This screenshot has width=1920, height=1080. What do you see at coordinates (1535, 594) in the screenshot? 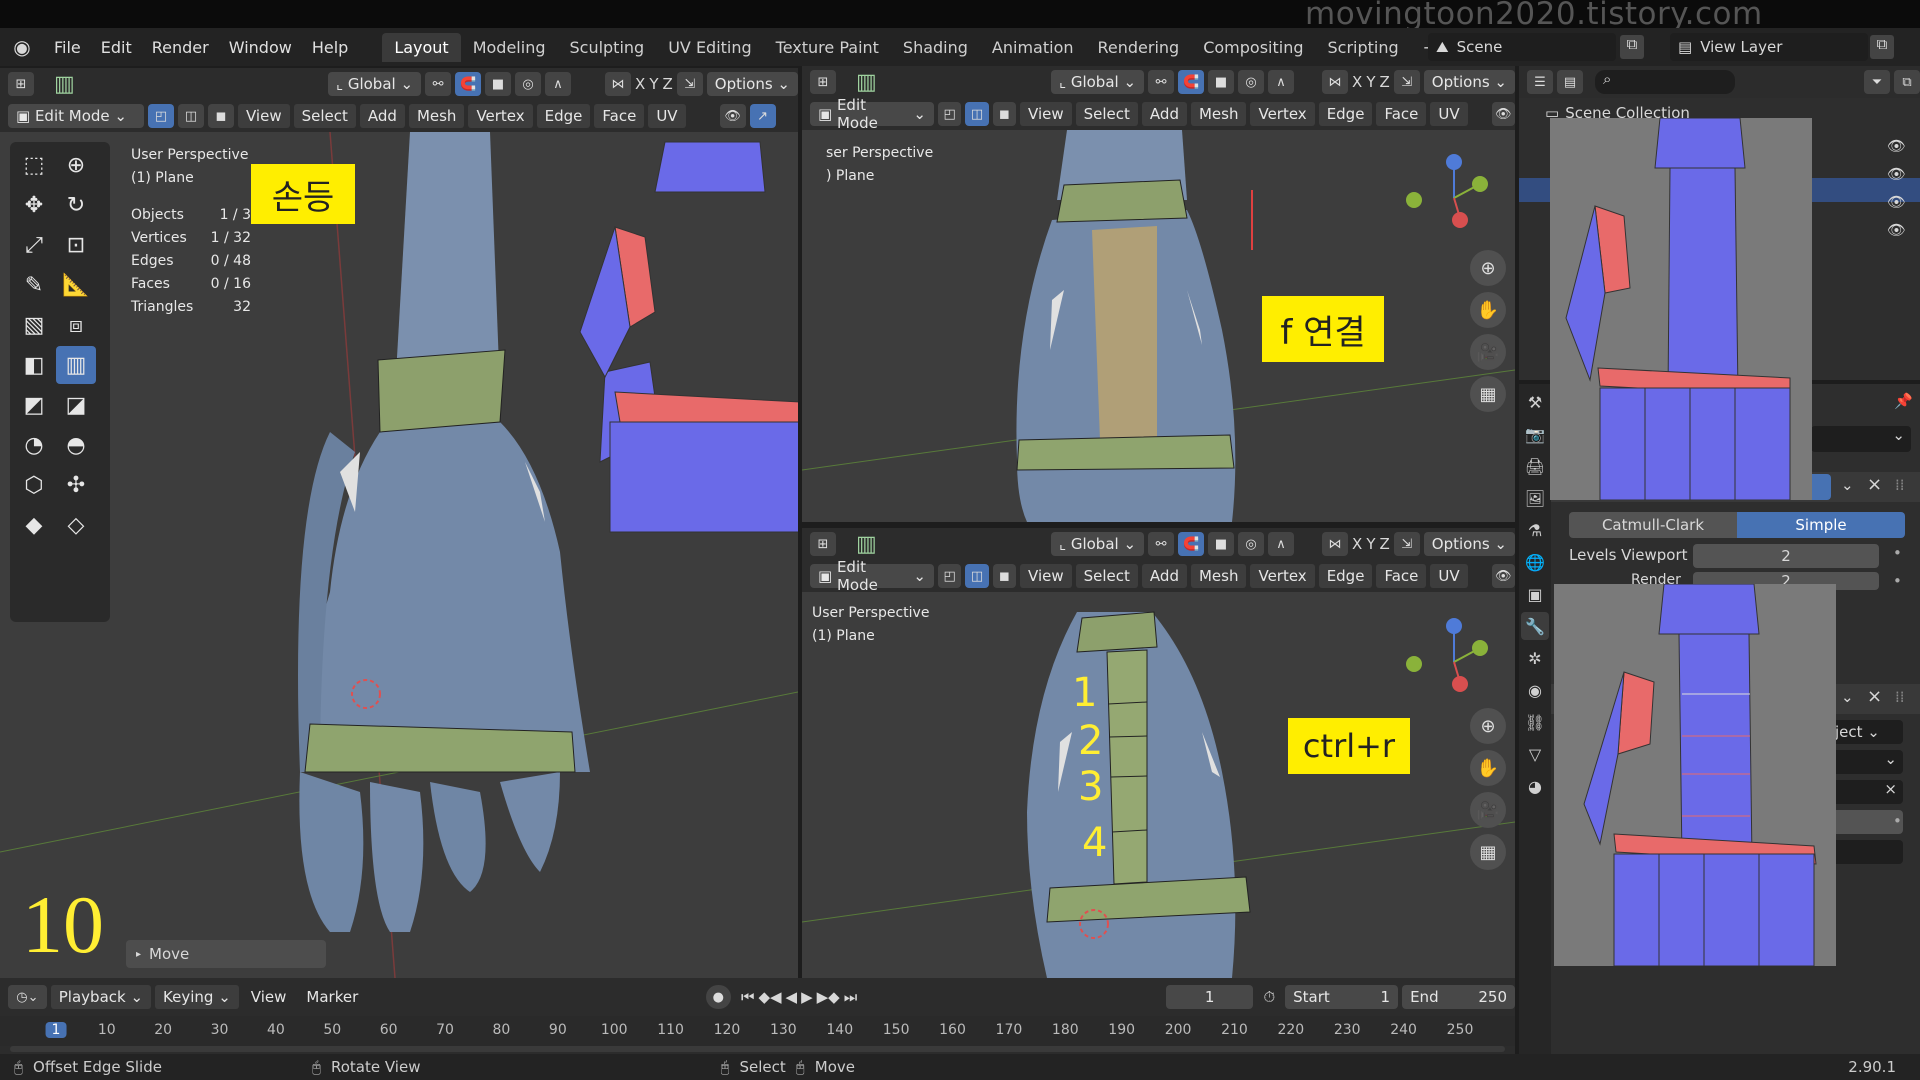
I see `object-tab-icon: ▣` at bounding box center [1535, 594].